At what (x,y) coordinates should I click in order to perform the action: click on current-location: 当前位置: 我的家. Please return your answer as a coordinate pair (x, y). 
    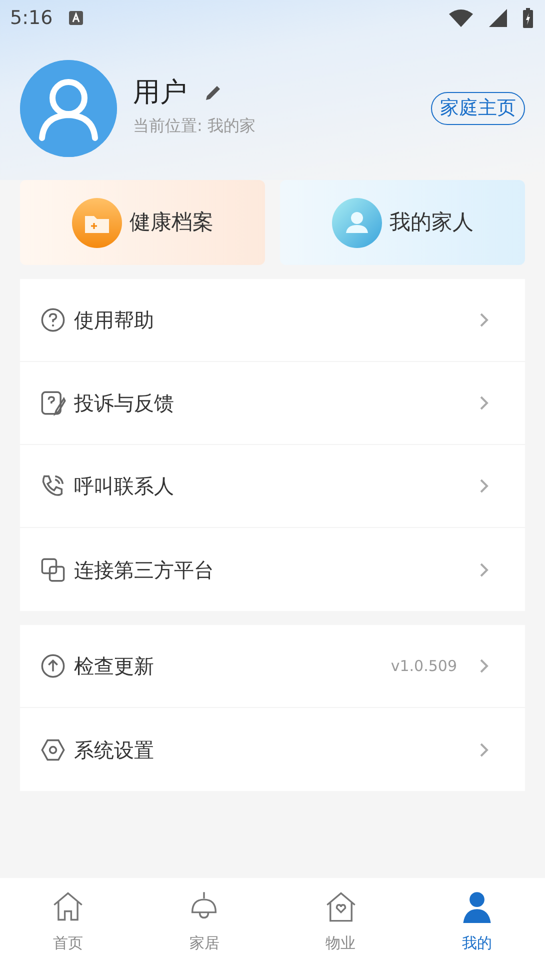
    Looking at the image, I should click on (194, 126).